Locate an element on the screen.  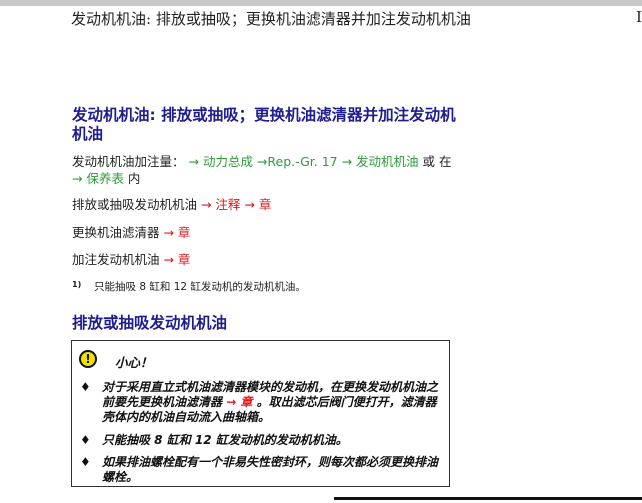
caution-bullet: ♦ 如果排油螺栓配有一个非易失性密封环，则每次都必须更换排油螺栓。 is located at coordinates (258, 470).